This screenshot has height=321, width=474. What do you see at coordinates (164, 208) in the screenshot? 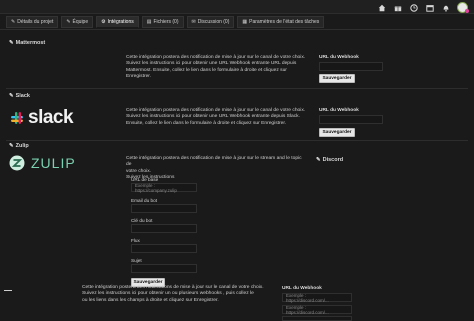
I see `zulip-bot-email-input` at bounding box center [164, 208].